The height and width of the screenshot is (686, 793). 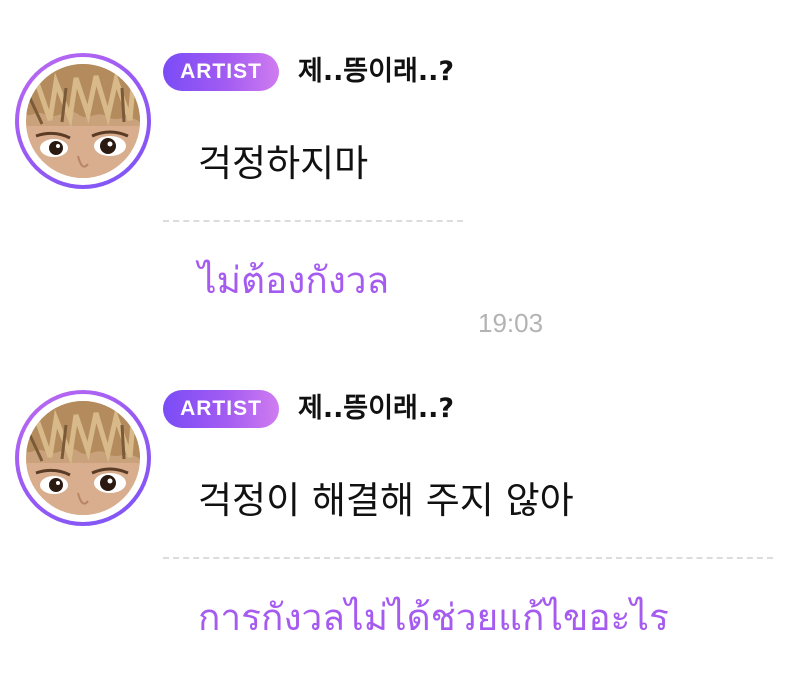 What do you see at coordinates (283, 163) in the screenshot?
I see `message-text: 걱정하지마` at bounding box center [283, 163].